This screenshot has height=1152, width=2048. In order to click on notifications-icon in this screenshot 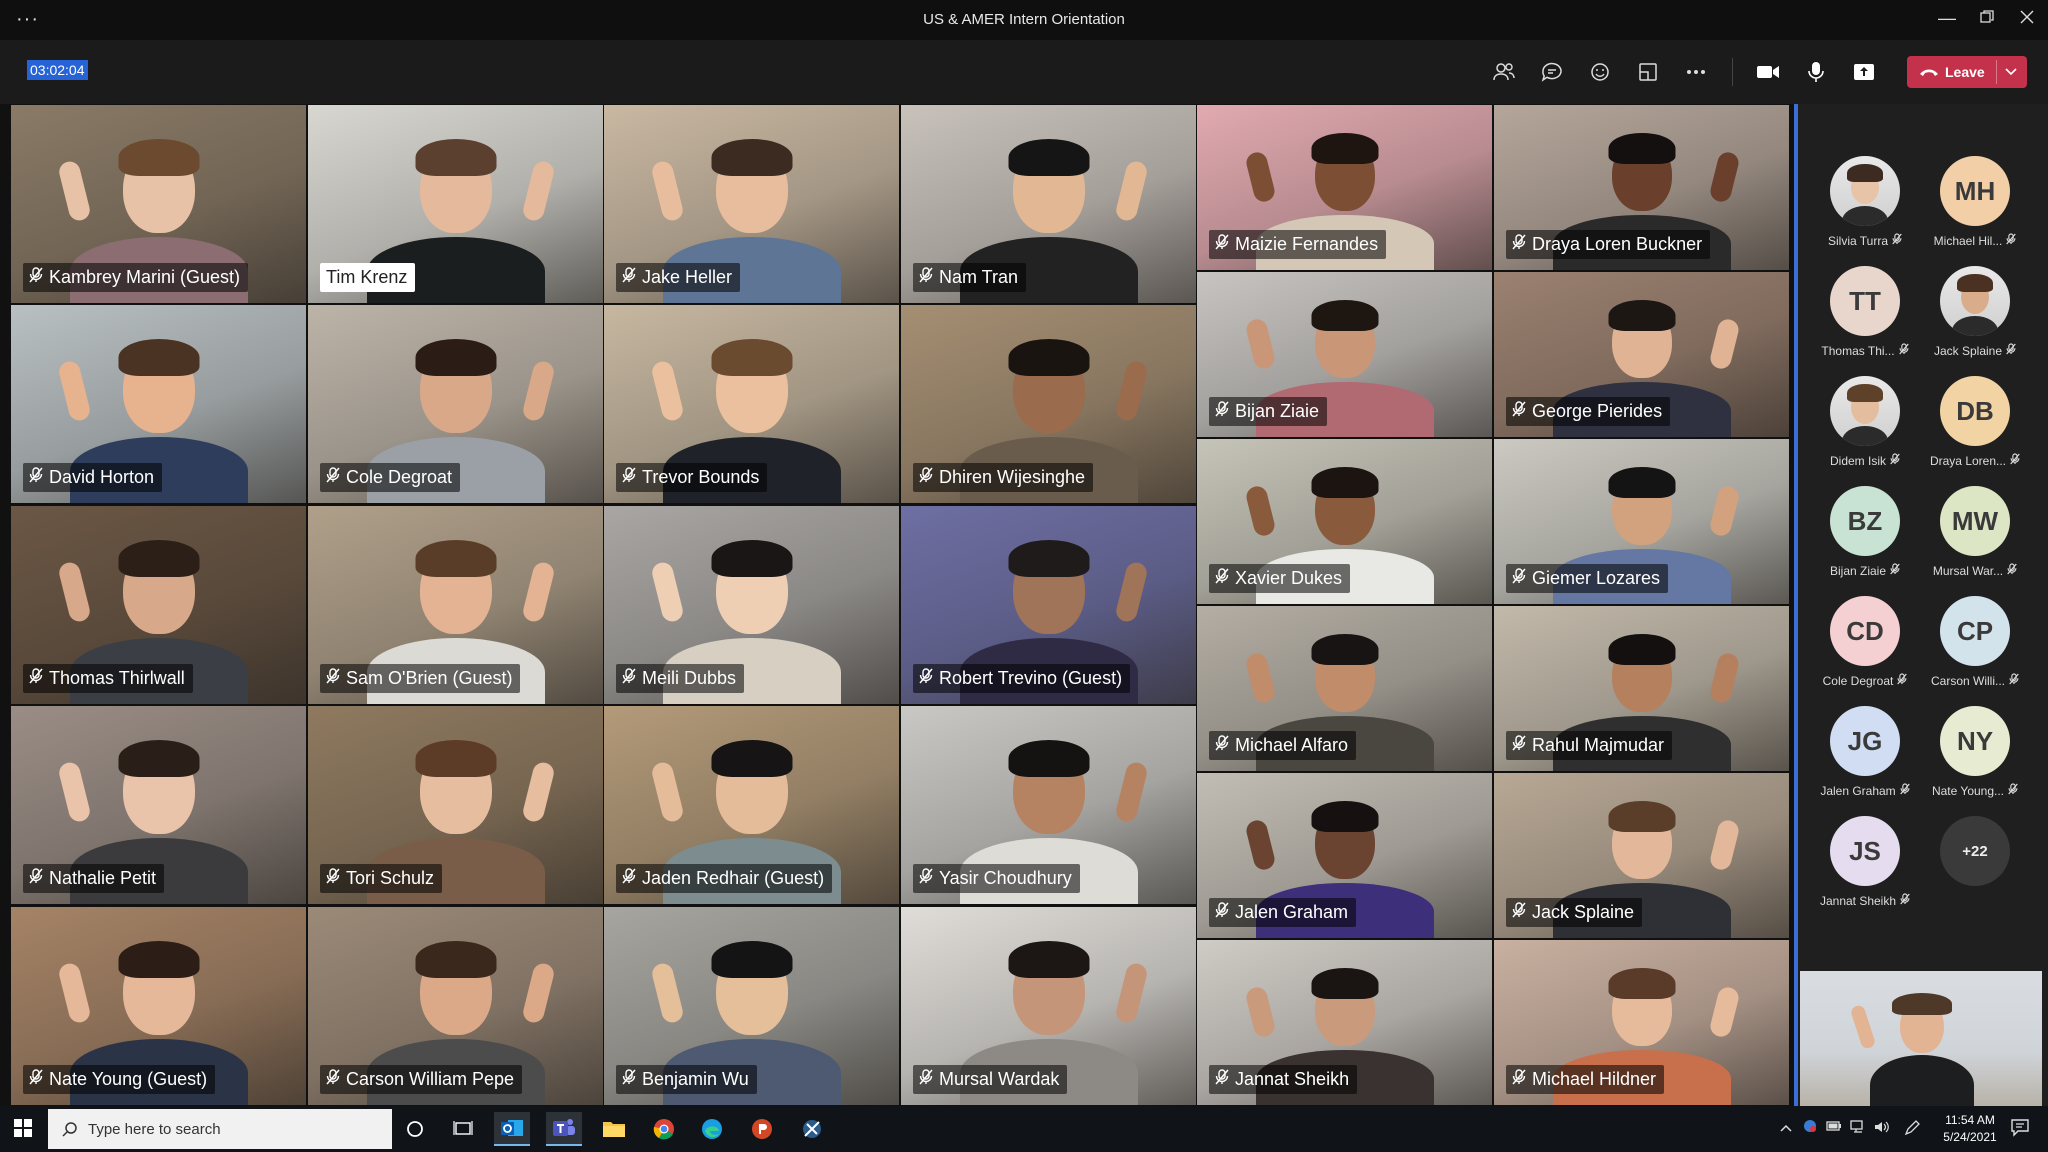, I will do `click(2020, 1128)`.